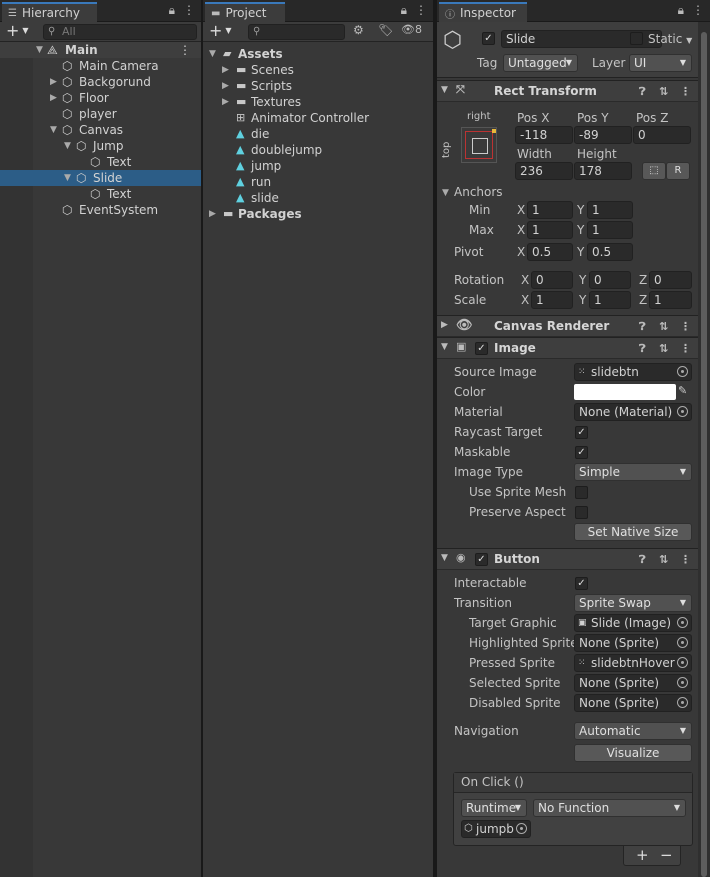 The image size is (710, 877). What do you see at coordinates (550, 230) in the screenshot?
I see `anchor-max-x-field: 1` at bounding box center [550, 230].